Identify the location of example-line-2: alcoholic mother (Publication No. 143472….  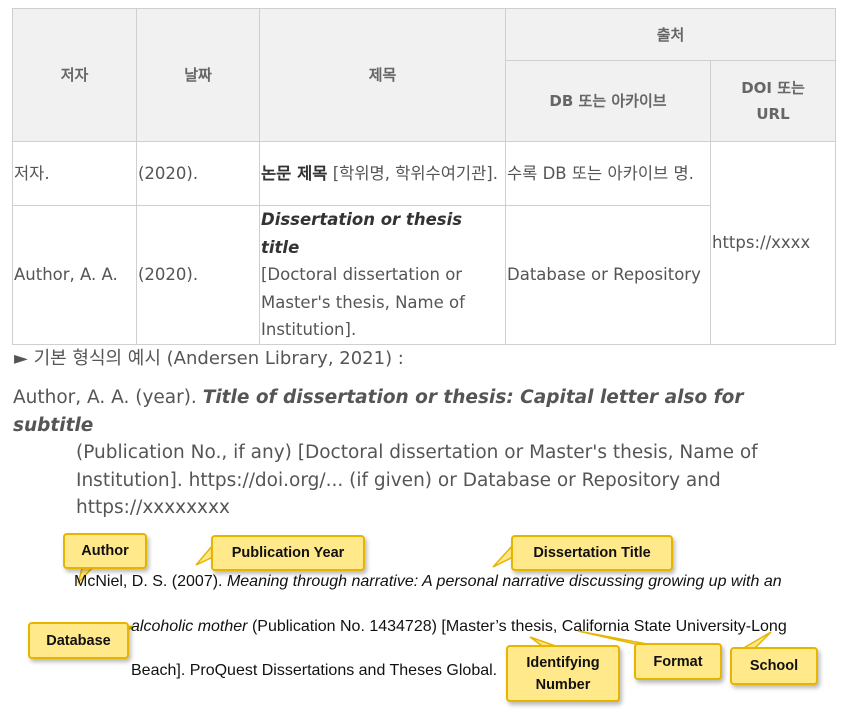
(459, 626).